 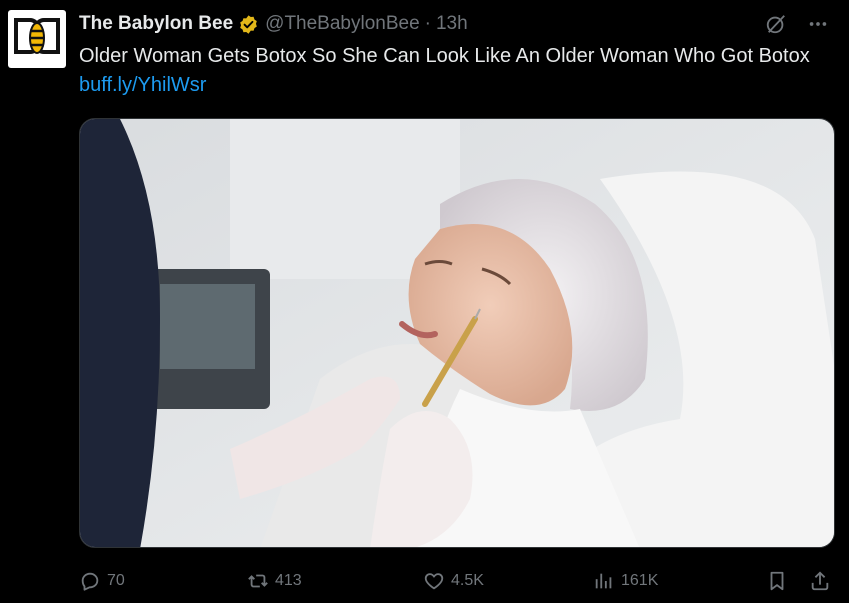 What do you see at coordinates (603, 581) in the screenshot?
I see `views-icon` at bounding box center [603, 581].